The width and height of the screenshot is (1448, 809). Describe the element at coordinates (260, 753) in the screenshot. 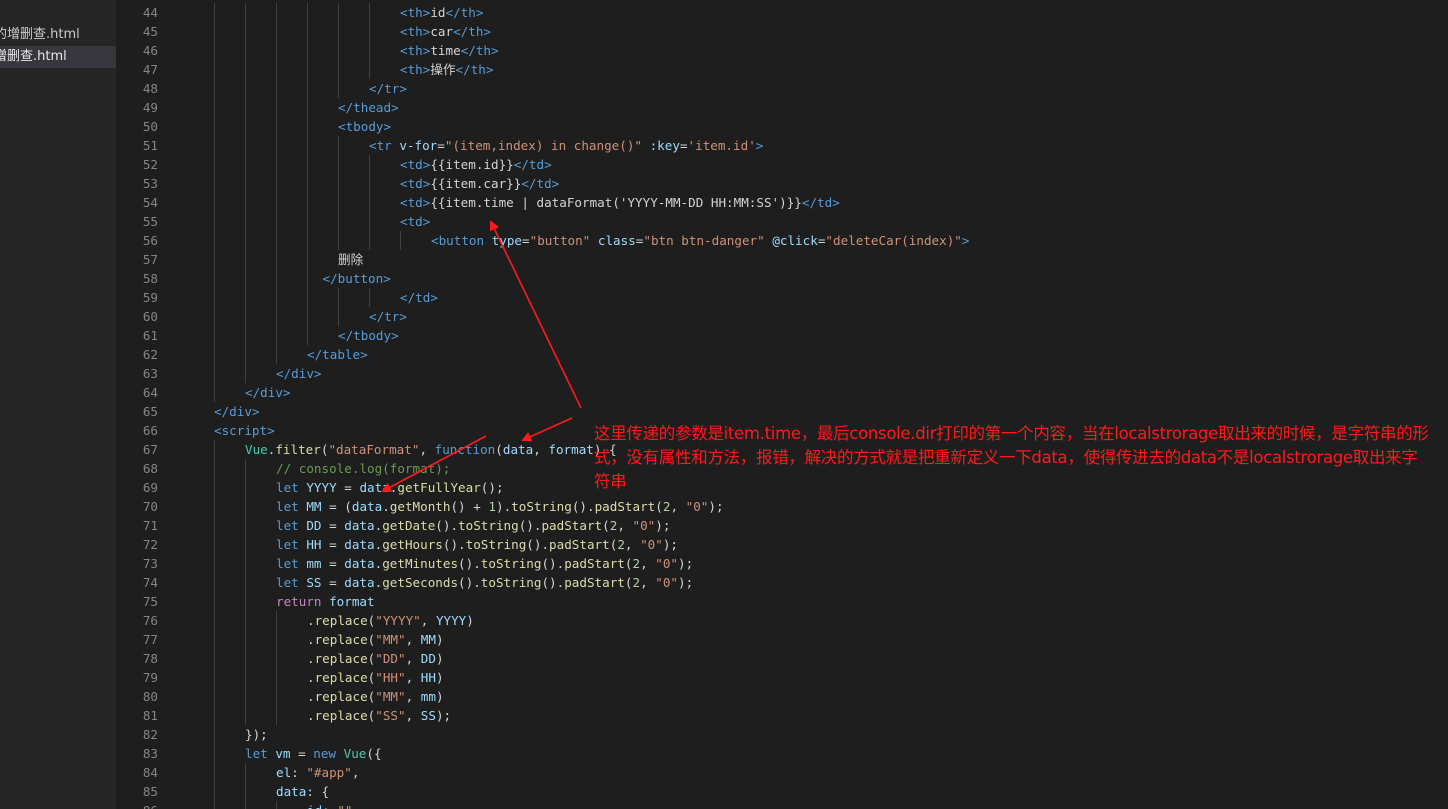

I see `code-token: let` at that location.